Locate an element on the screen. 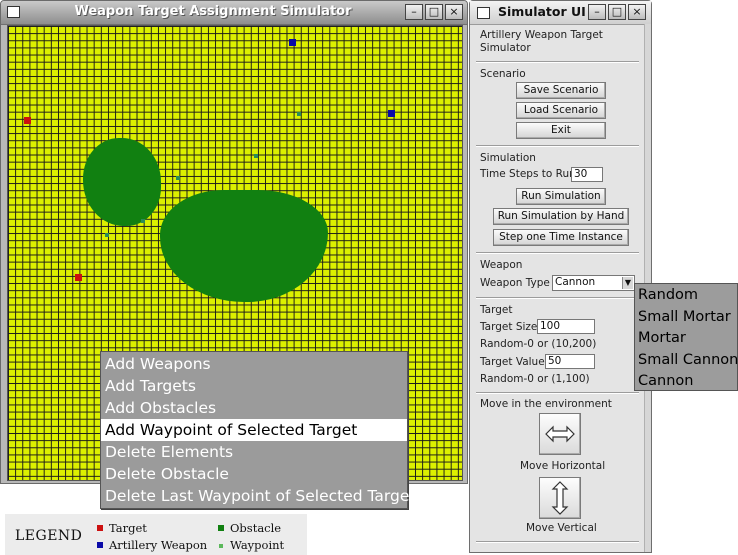  weapon-heading: Weapon is located at coordinates (501, 265).